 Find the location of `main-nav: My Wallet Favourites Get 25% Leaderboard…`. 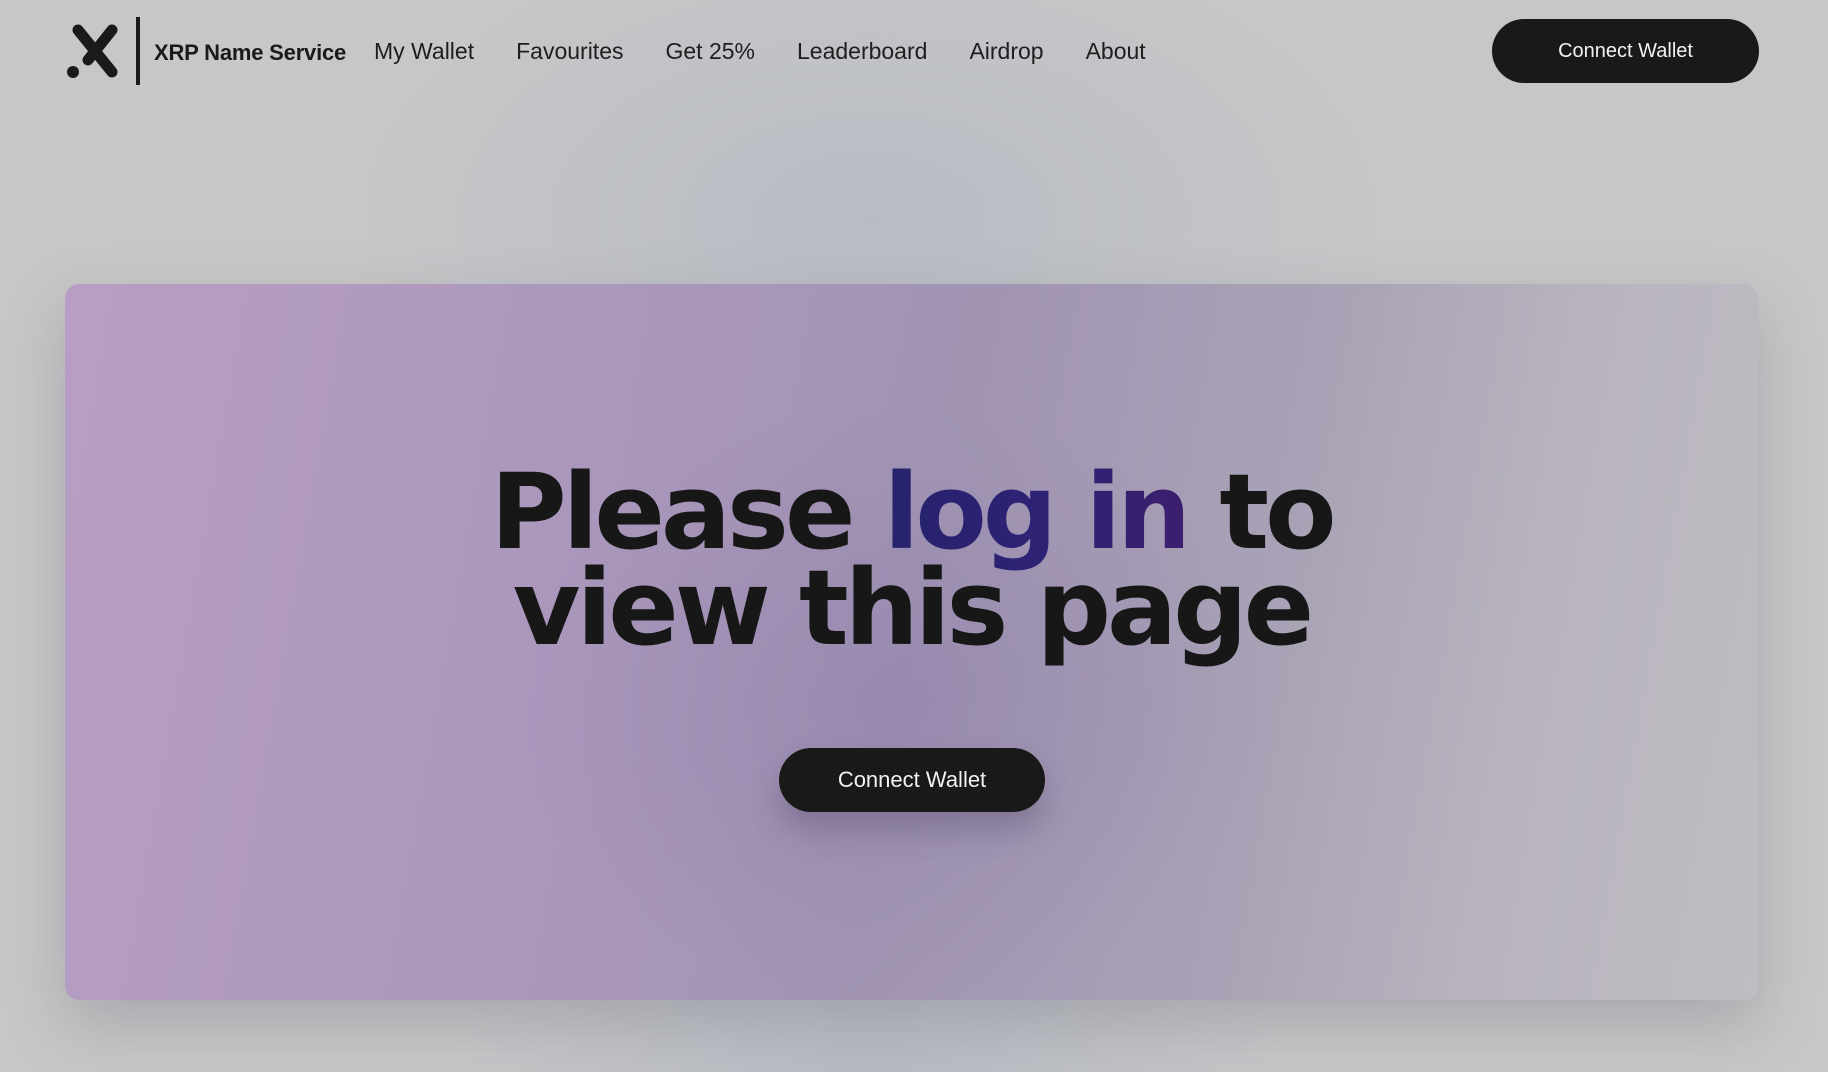

main-nav: My Wallet Favourites Get 25% Leaderboard… is located at coordinates (760, 51).